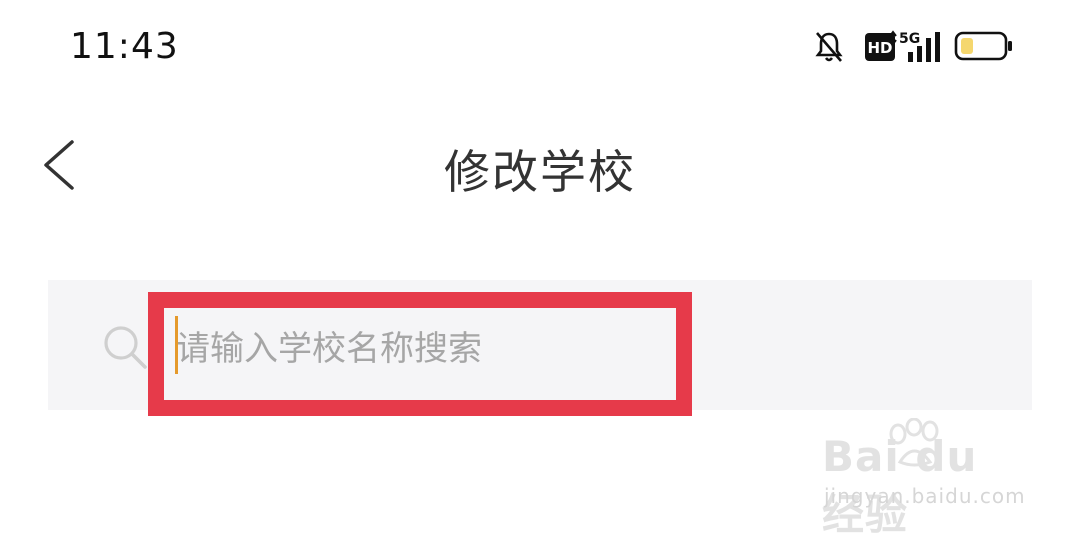 Image resolution: width=1080 pixels, height=542 pixels. What do you see at coordinates (925, 496) in the screenshot?
I see `watermark-url: jingyan.baidu.com` at bounding box center [925, 496].